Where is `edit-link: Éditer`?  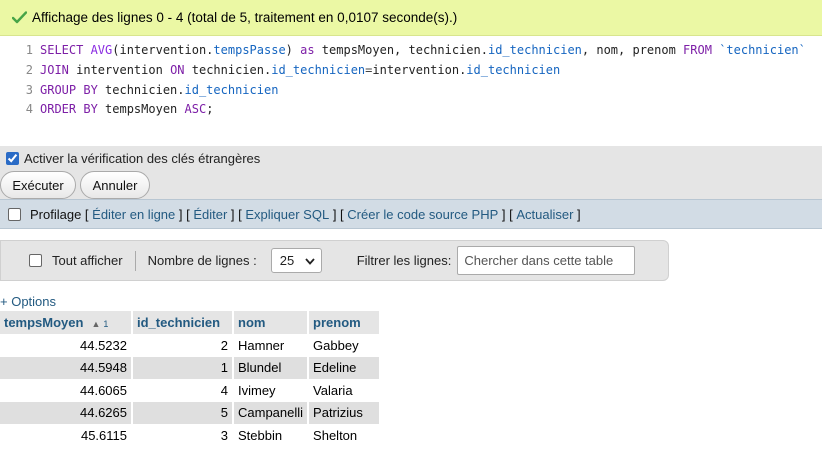
edit-link: Éditer is located at coordinates (210, 214).